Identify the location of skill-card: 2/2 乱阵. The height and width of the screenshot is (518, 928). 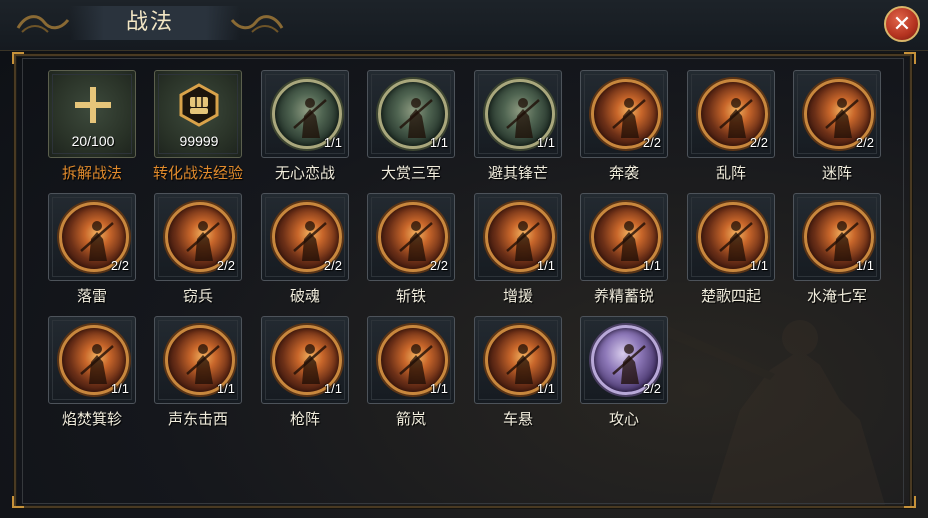
(731, 126).